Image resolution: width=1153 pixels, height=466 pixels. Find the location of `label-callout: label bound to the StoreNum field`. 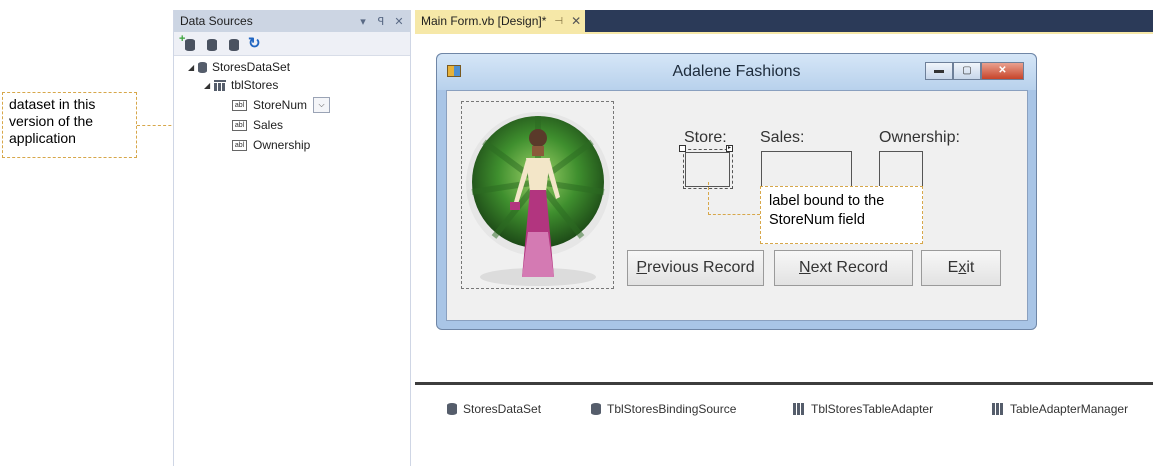

label-callout: label bound to the StoreNum field is located at coordinates (841, 215).